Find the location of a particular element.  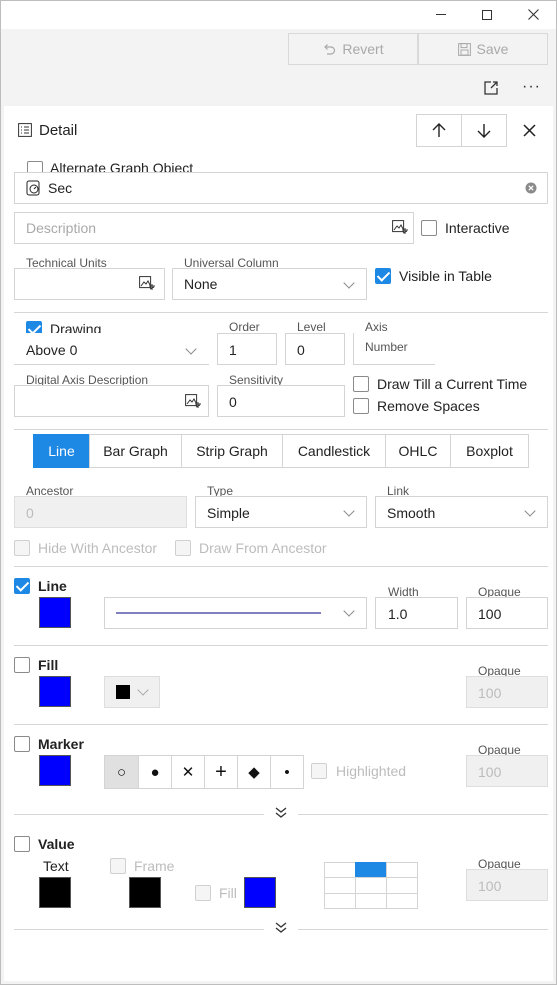

line-checkbox is located at coordinates (22, 586).